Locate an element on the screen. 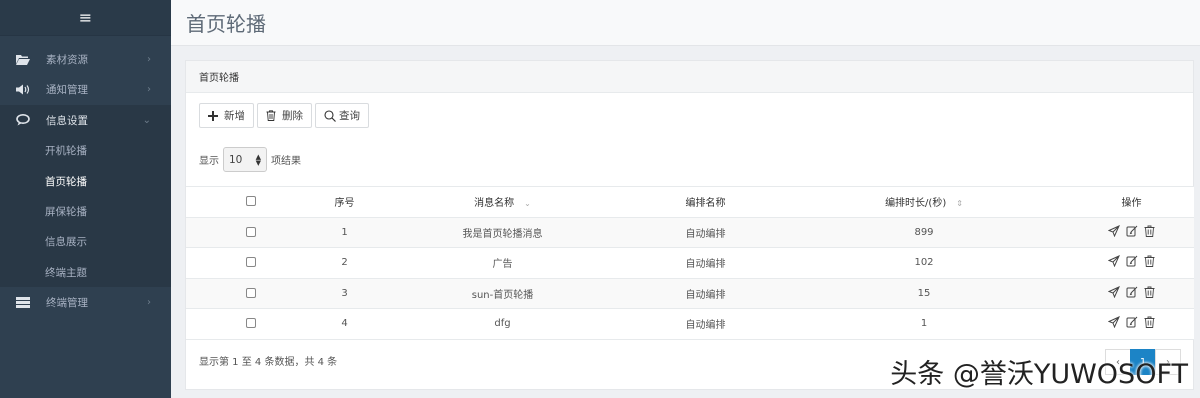 The image size is (1200, 398). sidebar-subitem-boot-carousel: 开机轮播 is located at coordinates (85, 151).